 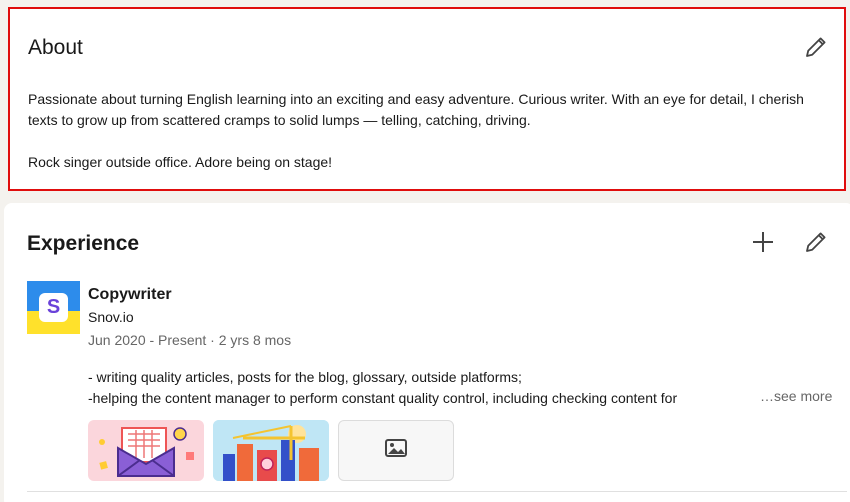 What do you see at coordinates (111, 317) in the screenshot?
I see `company-name: Snov.io` at bounding box center [111, 317].